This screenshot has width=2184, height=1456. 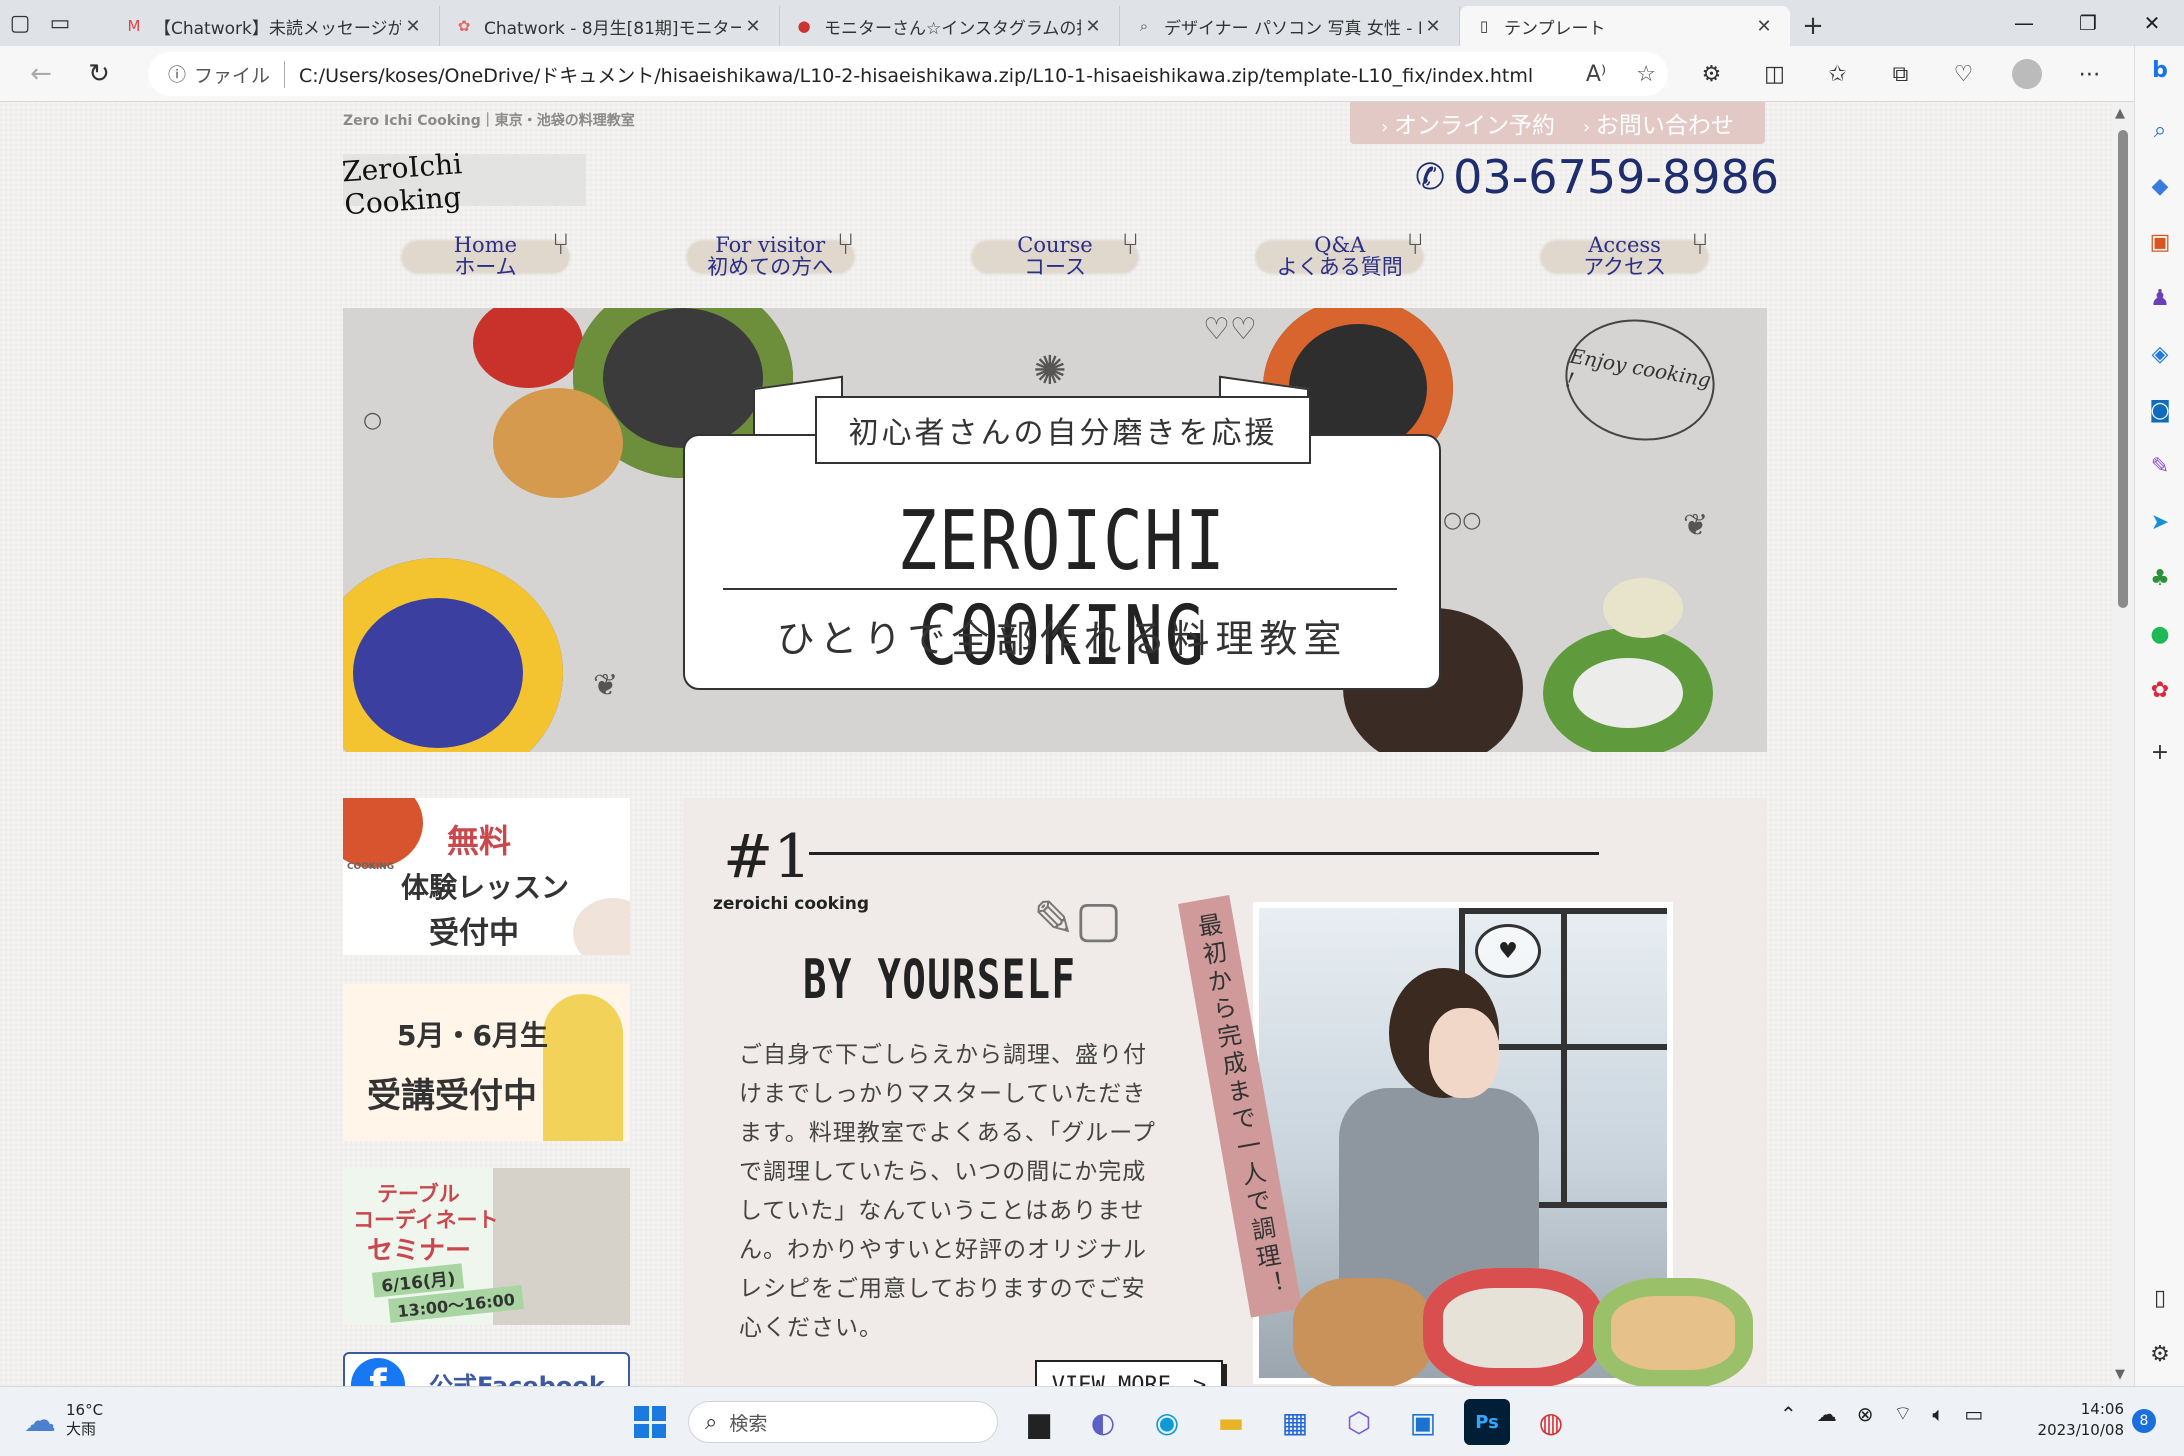 What do you see at coordinates (1423, 1422) in the screenshot?
I see `remote-desktop-icon: ▣` at bounding box center [1423, 1422].